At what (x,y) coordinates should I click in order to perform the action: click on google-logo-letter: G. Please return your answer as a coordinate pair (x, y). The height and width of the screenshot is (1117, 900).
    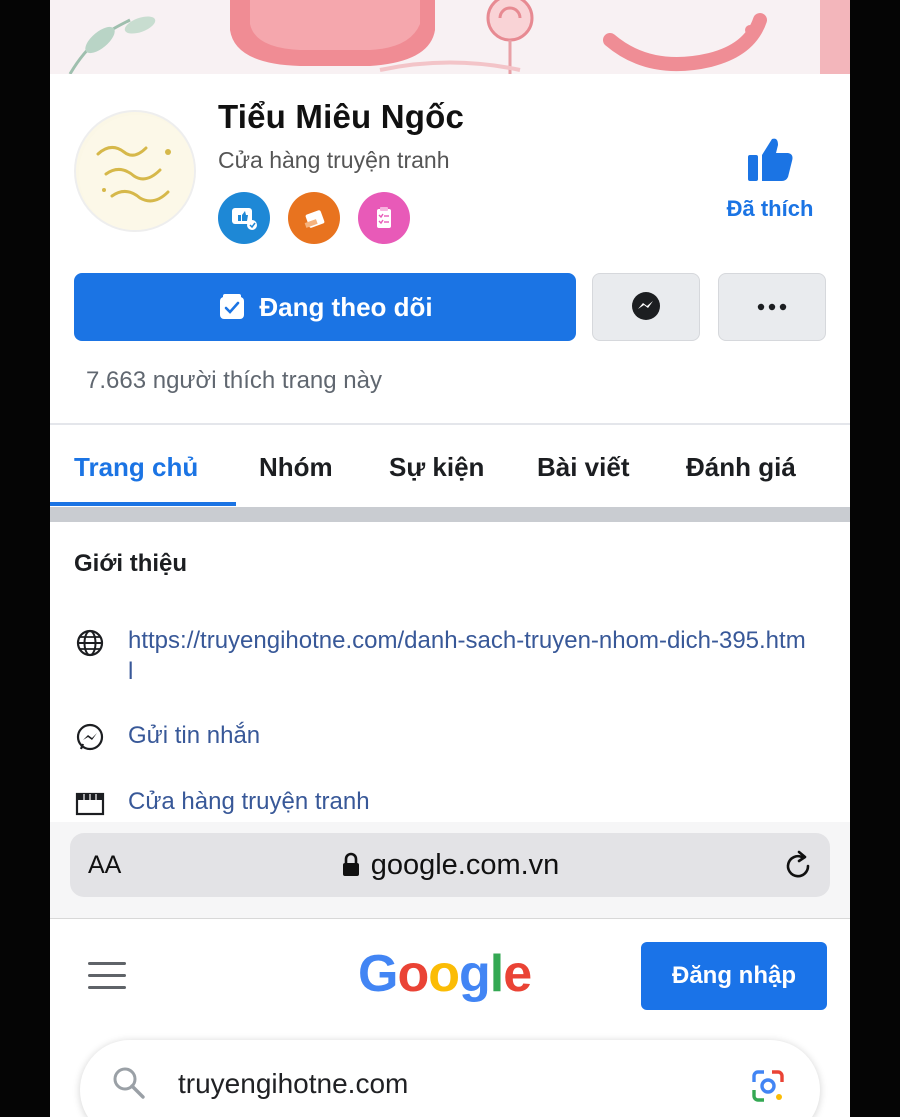
    Looking at the image, I should click on (378, 974).